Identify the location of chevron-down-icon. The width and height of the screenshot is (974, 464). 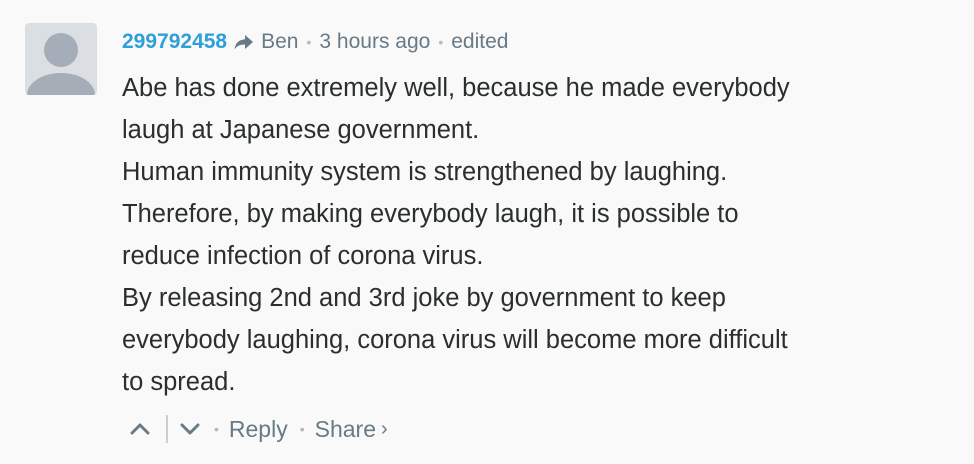
(190, 429).